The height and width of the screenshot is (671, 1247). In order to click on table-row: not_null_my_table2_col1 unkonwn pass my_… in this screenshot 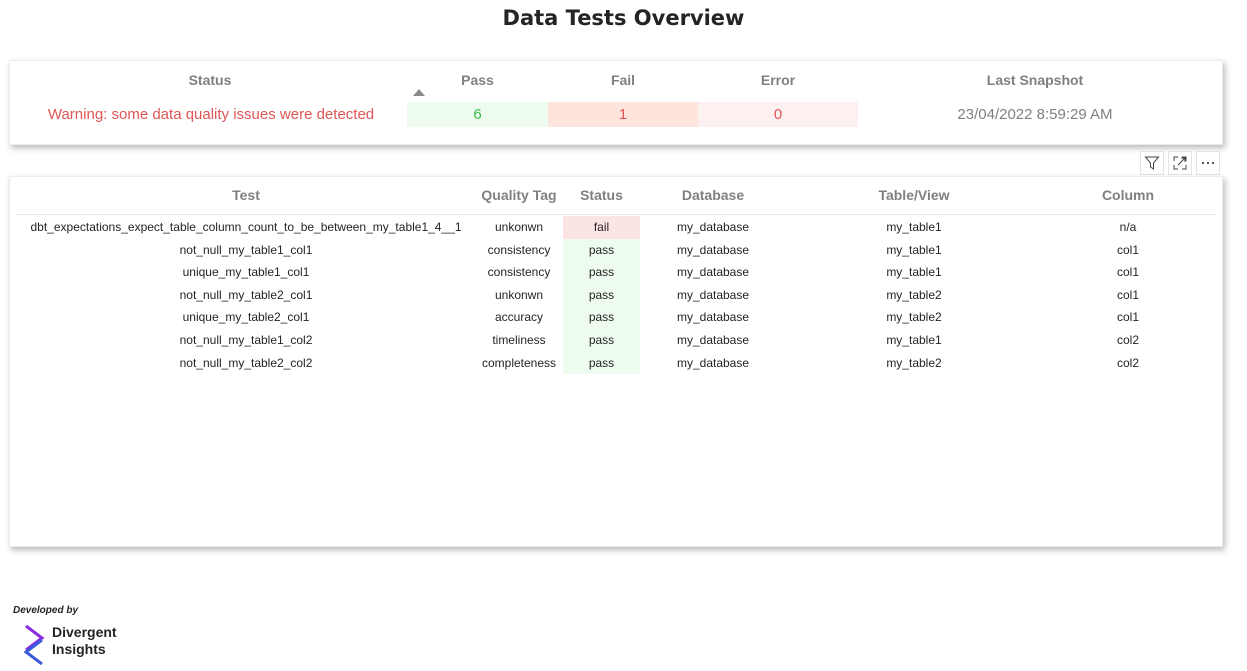, I will do `click(616, 295)`.